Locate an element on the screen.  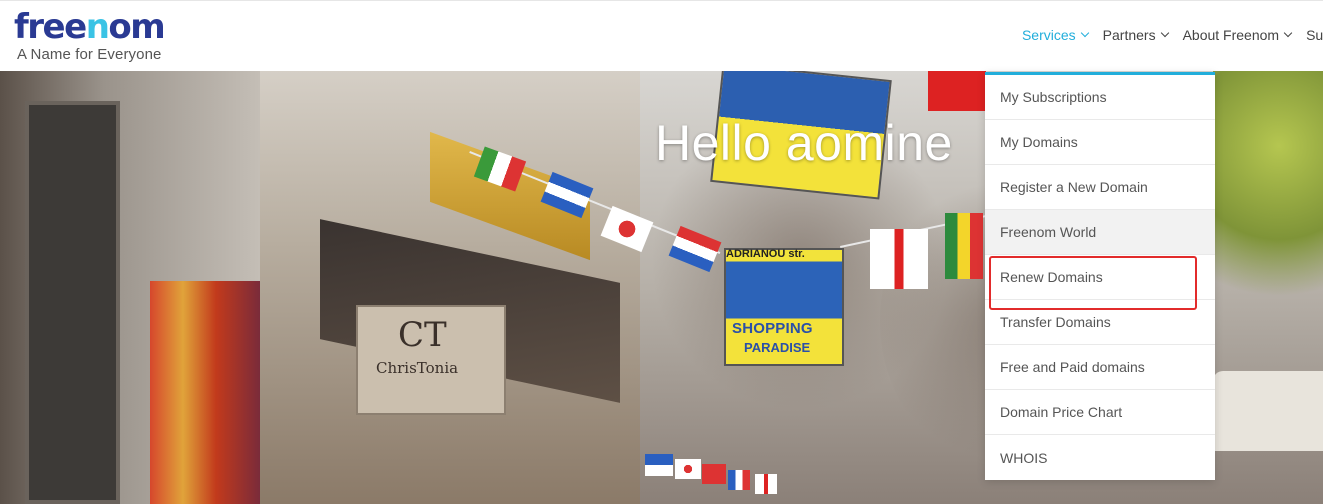
nav-services: Services is located at coordinates (1055, 35).